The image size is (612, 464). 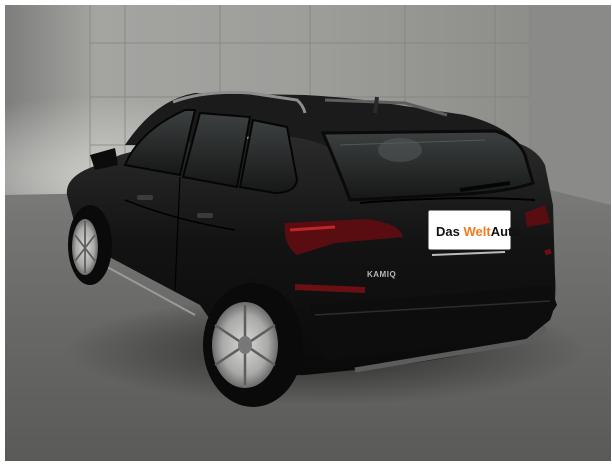 I want to click on rear-reflector, so click(x=330, y=288).